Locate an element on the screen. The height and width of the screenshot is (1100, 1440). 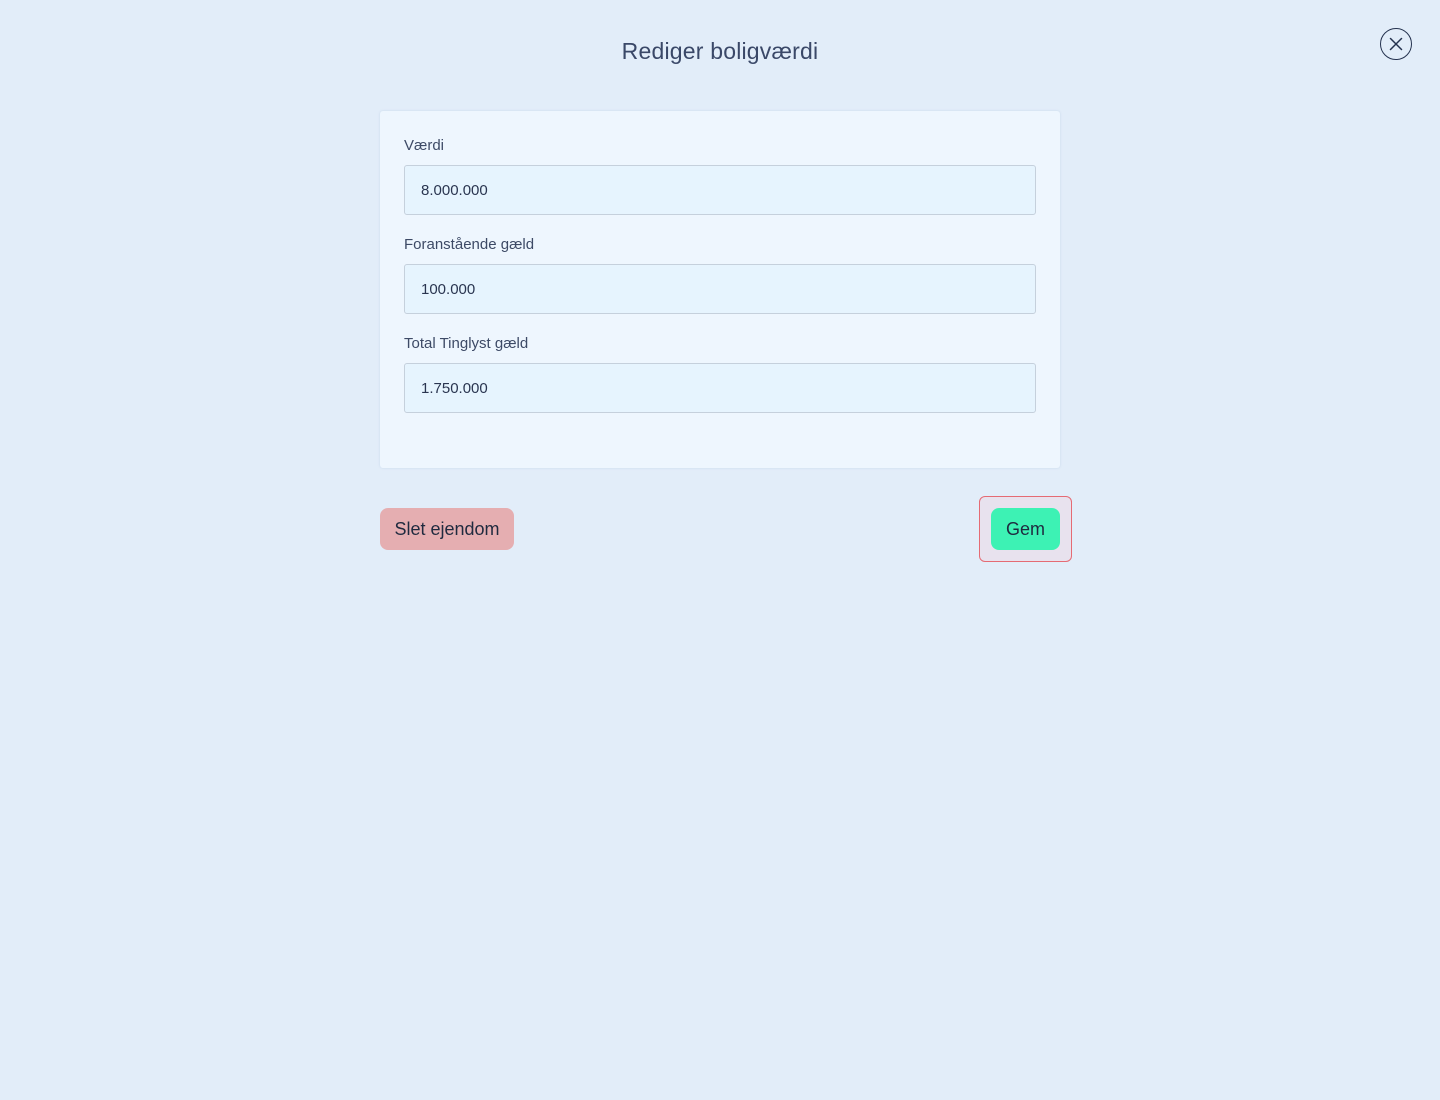
prior-debt-field: Foranstående gæld is located at coordinates (720, 275).